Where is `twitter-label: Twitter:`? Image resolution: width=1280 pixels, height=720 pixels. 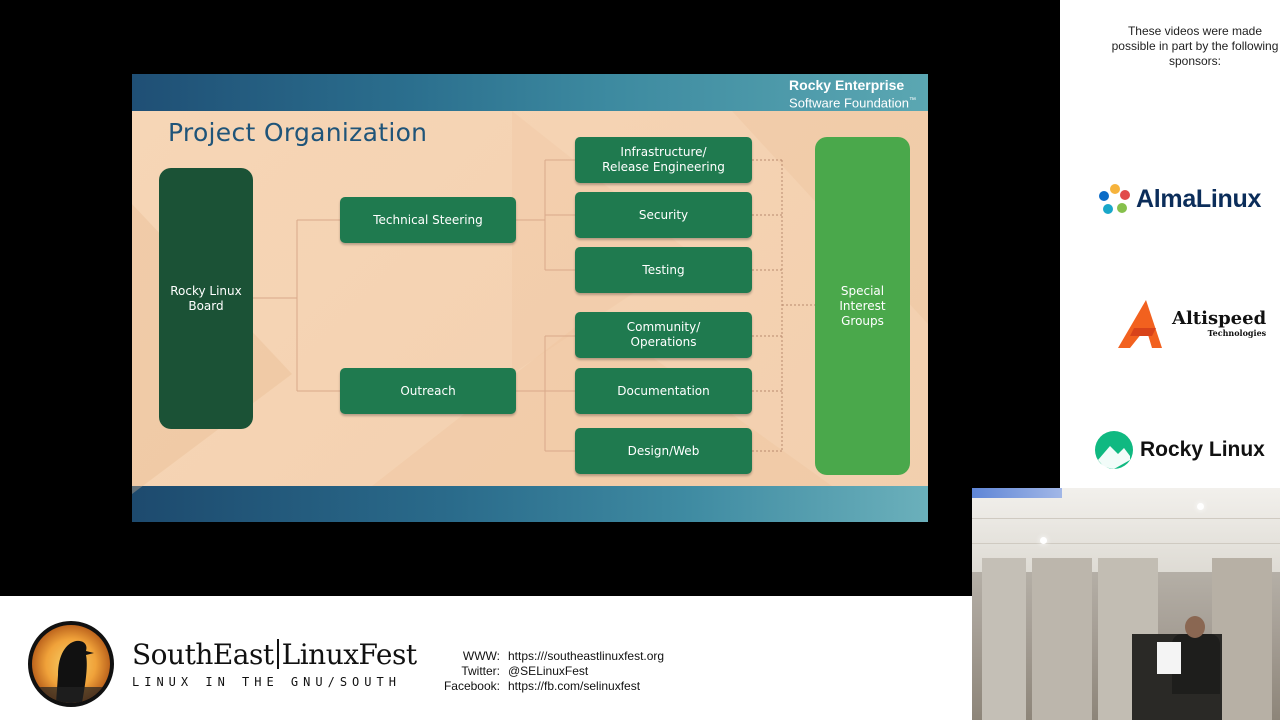 twitter-label: Twitter: is located at coordinates (480, 671).